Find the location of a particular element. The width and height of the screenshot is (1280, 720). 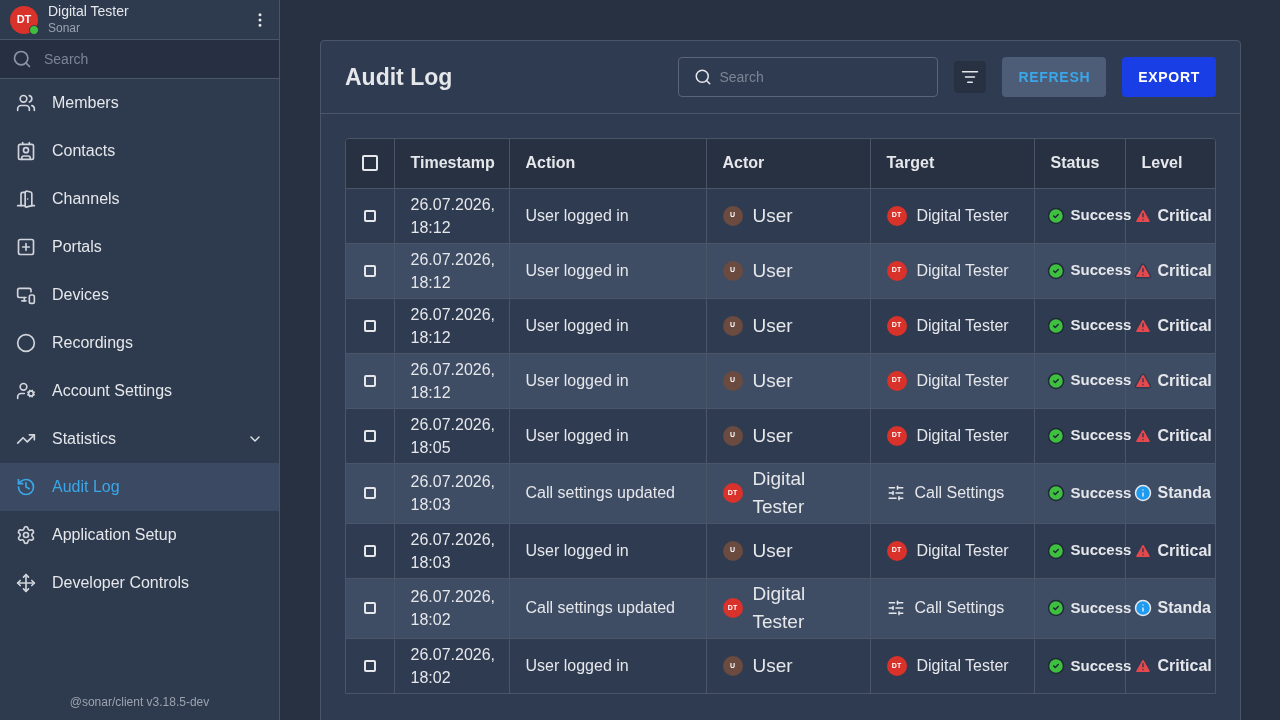

settings-icon is located at coordinates (26, 535).